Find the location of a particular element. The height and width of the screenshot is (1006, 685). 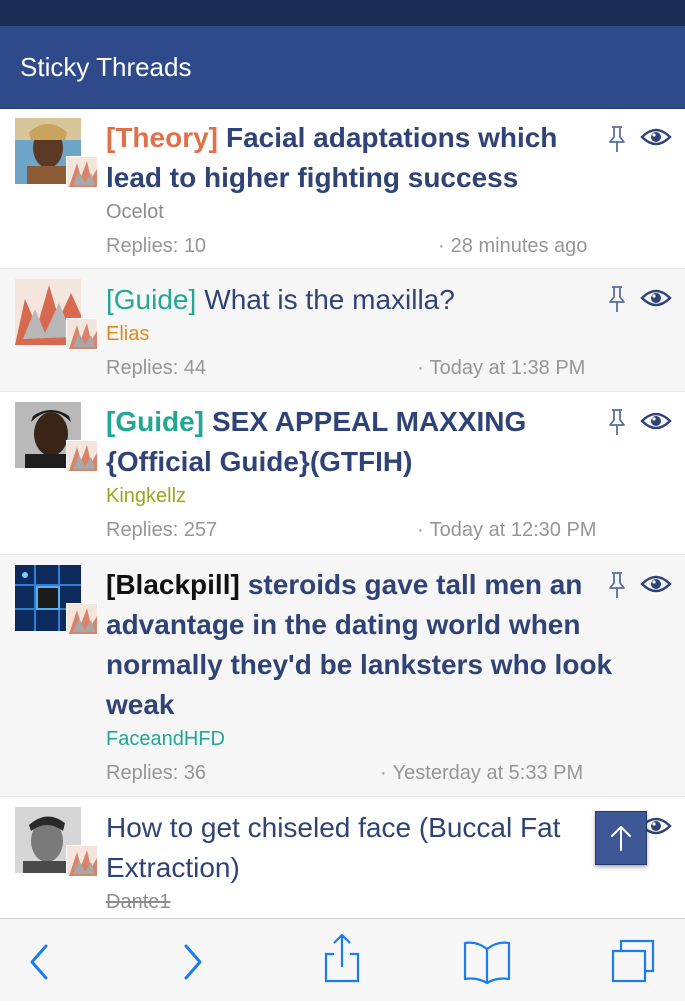

scroll-to-top-button is located at coordinates (621, 838).